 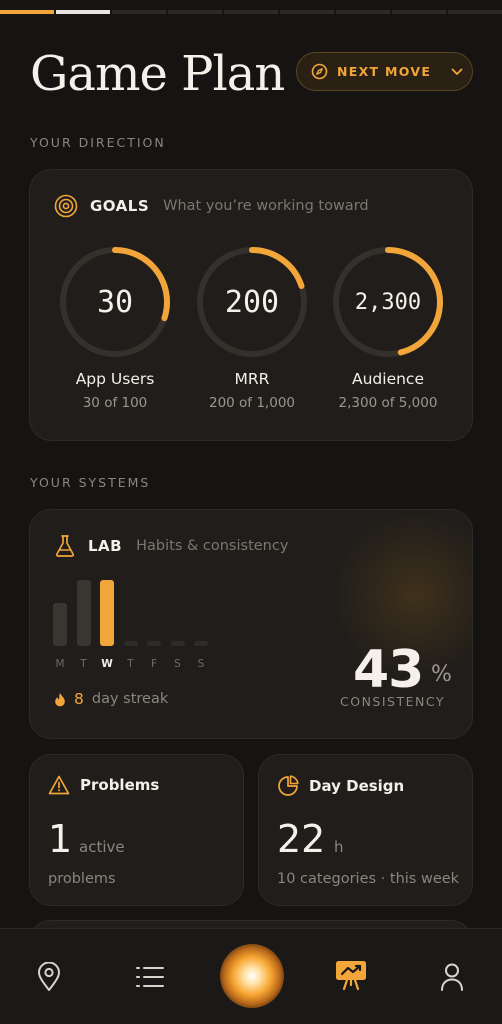 I want to click on next-move-label: NEXT MOVE, so click(x=384, y=71).